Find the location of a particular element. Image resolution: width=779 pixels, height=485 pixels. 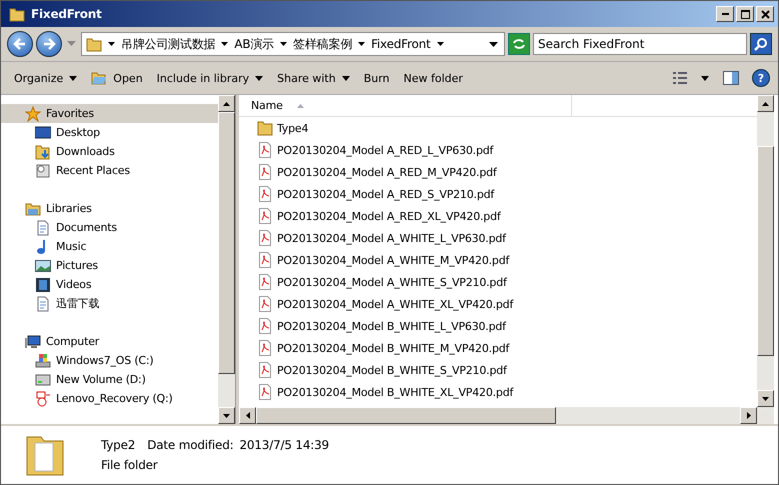

dropdown-icon is located at coordinates (493, 44).